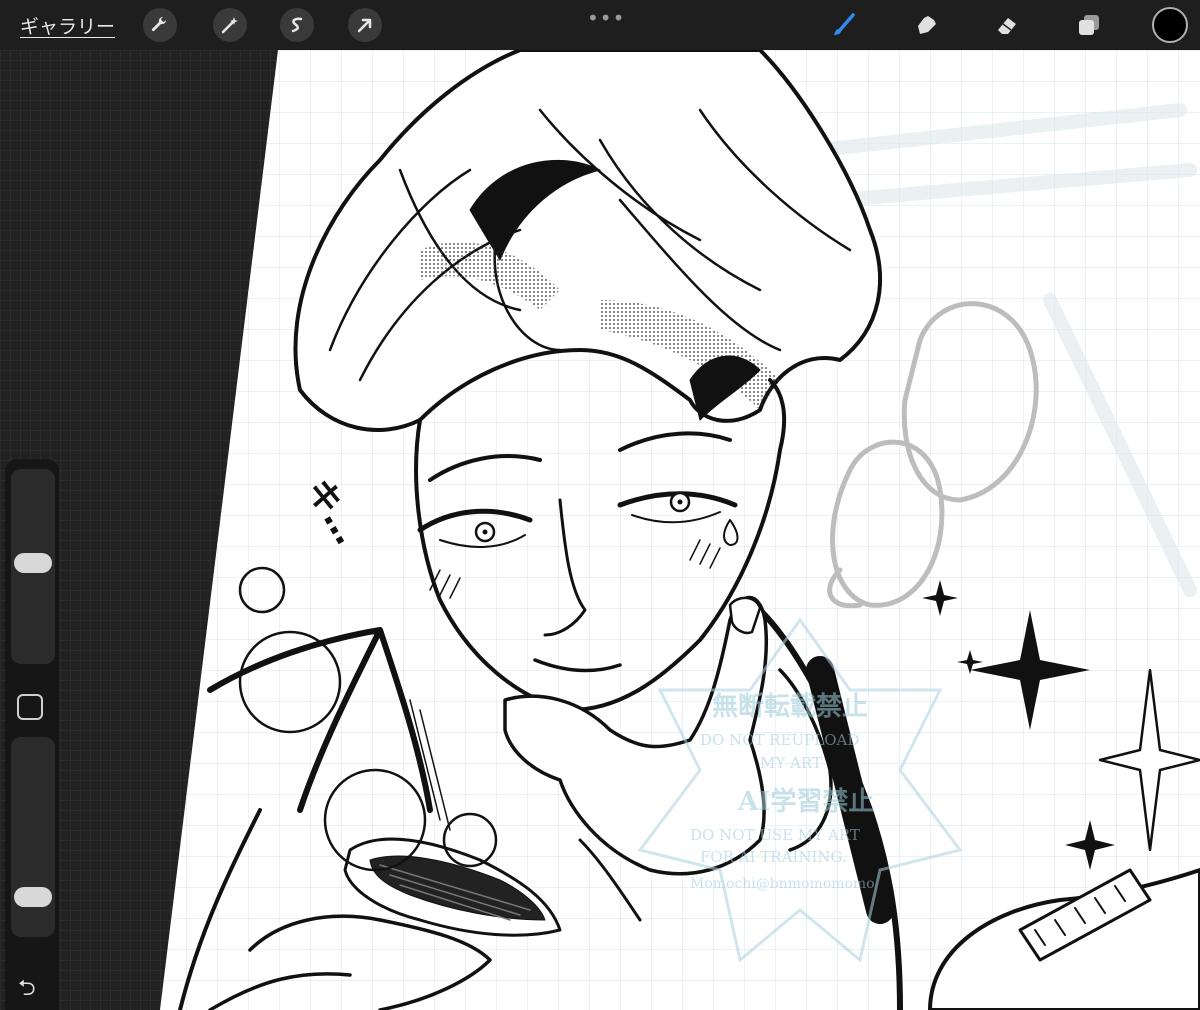 This screenshot has width=1200, height=1010. Describe the element at coordinates (775, 835) in the screenshot. I see `watermark-line5: DO NOT USE MY ART` at that location.